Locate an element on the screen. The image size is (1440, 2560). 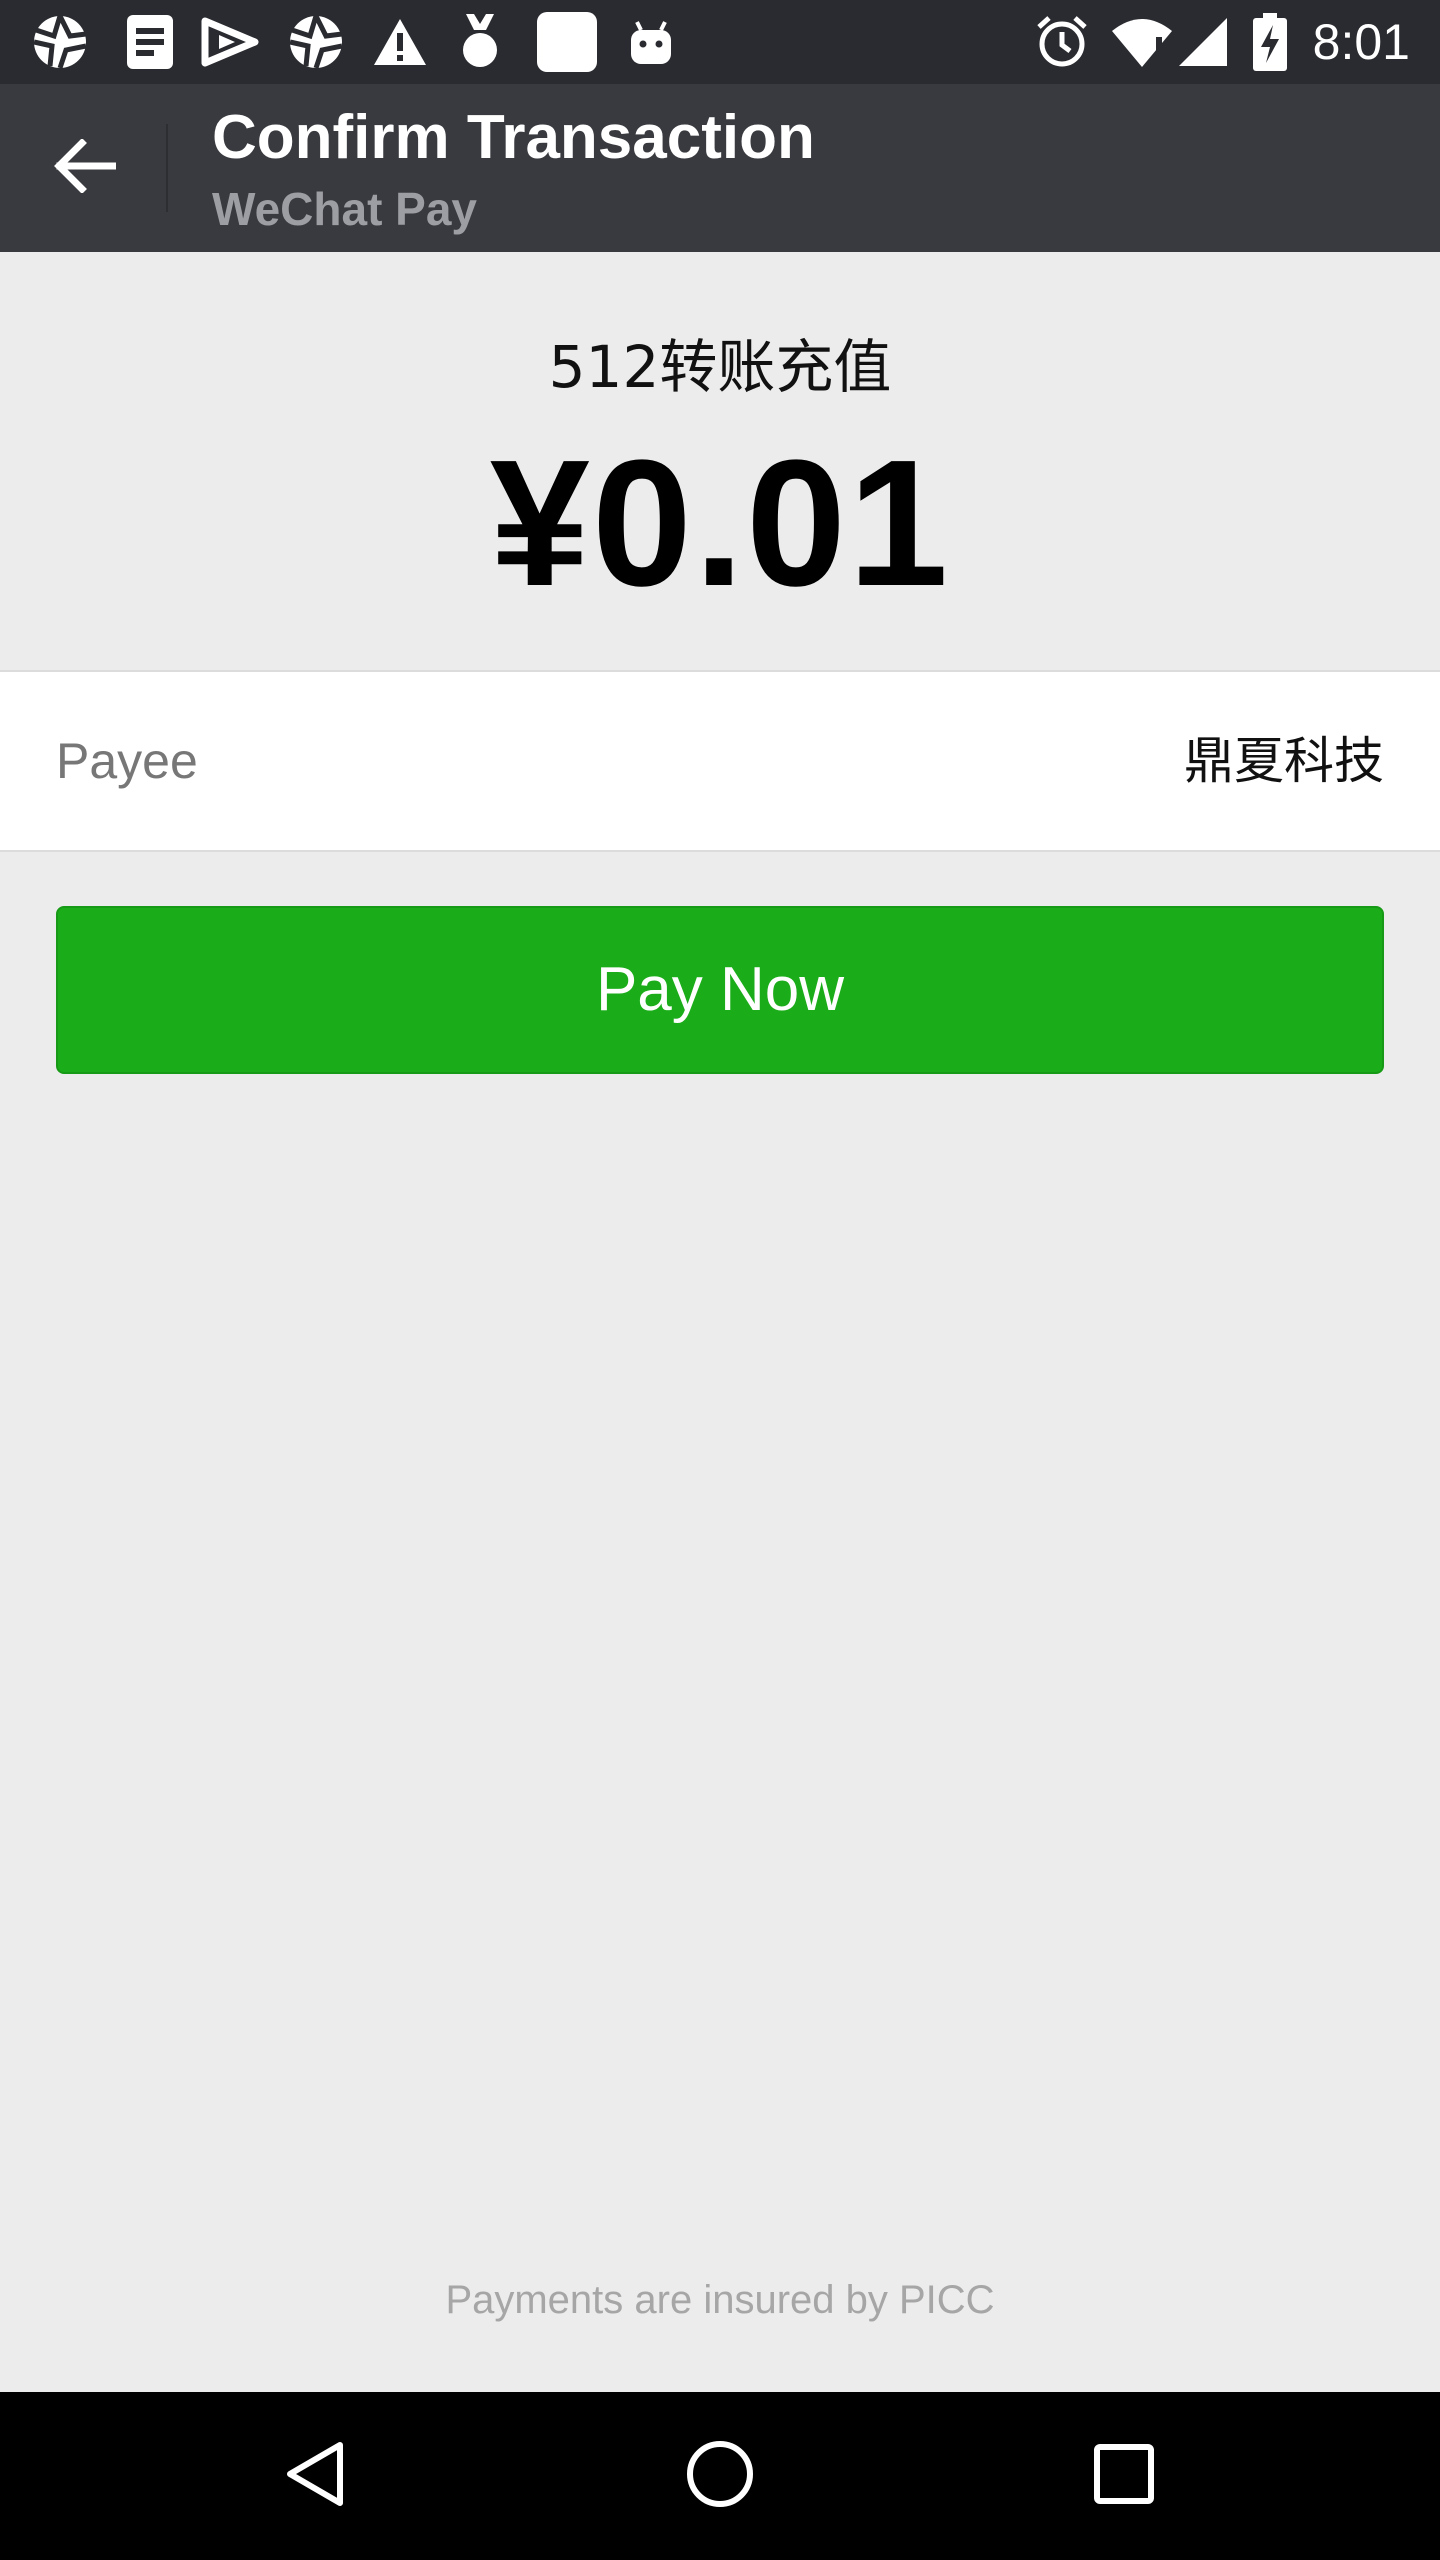
insurance-note: Payments are insured by PICC is located at coordinates (720, 2300).